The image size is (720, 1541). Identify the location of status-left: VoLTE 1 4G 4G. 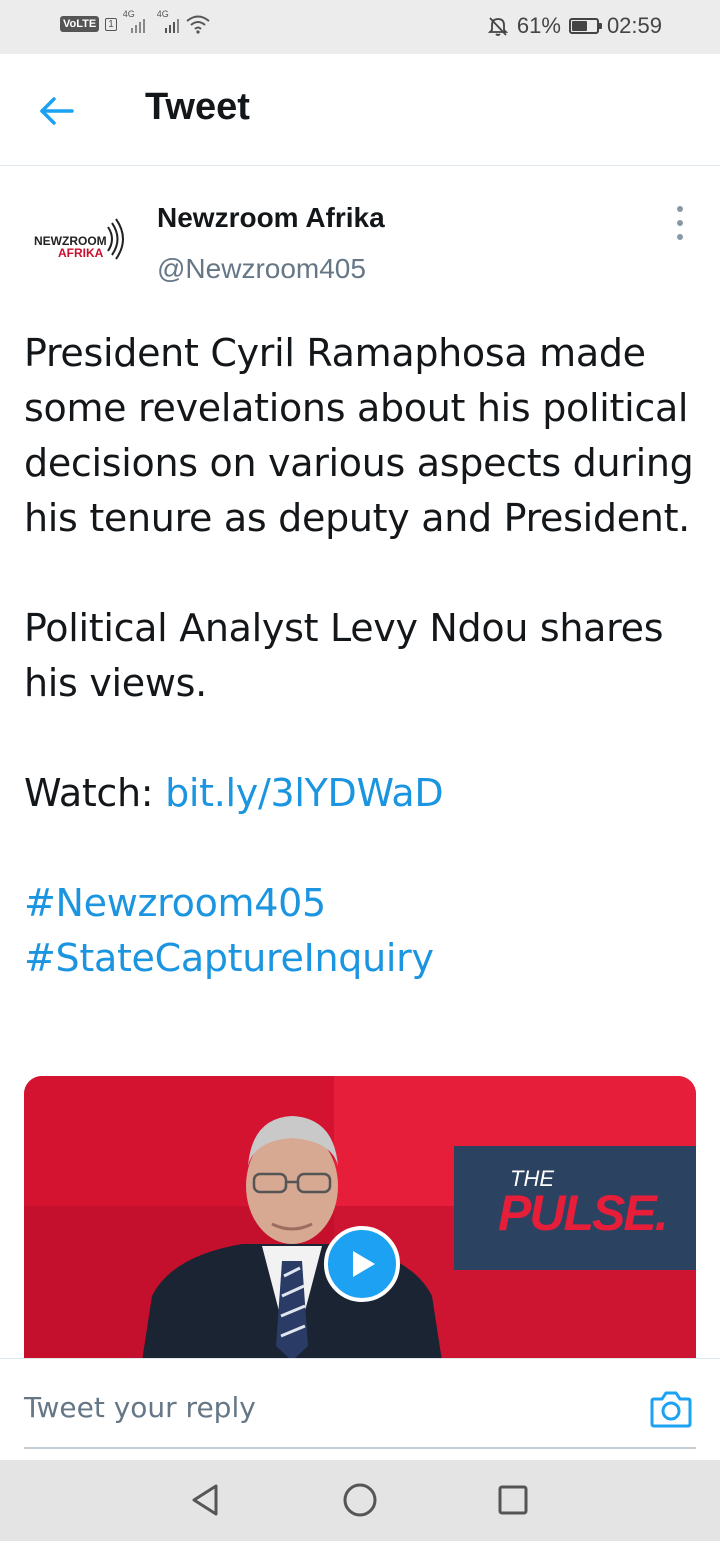
(135, 21).